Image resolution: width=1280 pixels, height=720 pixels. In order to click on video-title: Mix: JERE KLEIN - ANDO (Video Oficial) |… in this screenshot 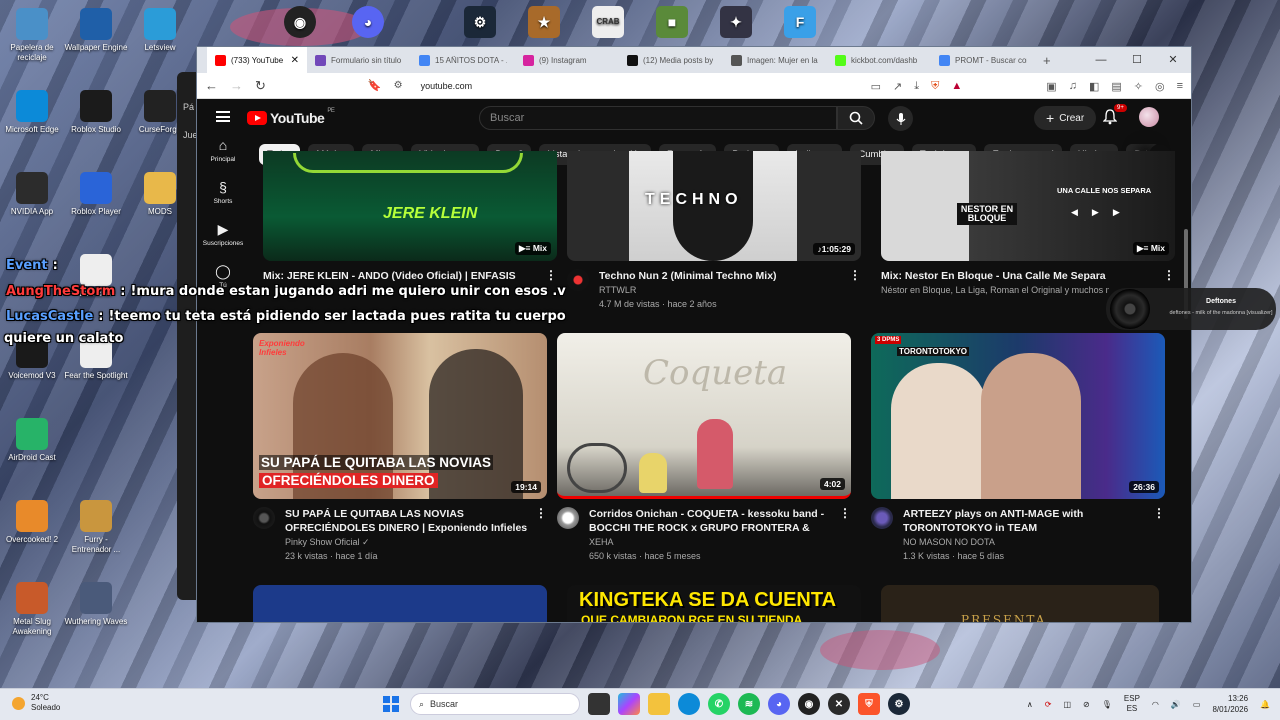, I will do `click(410, 276)`.